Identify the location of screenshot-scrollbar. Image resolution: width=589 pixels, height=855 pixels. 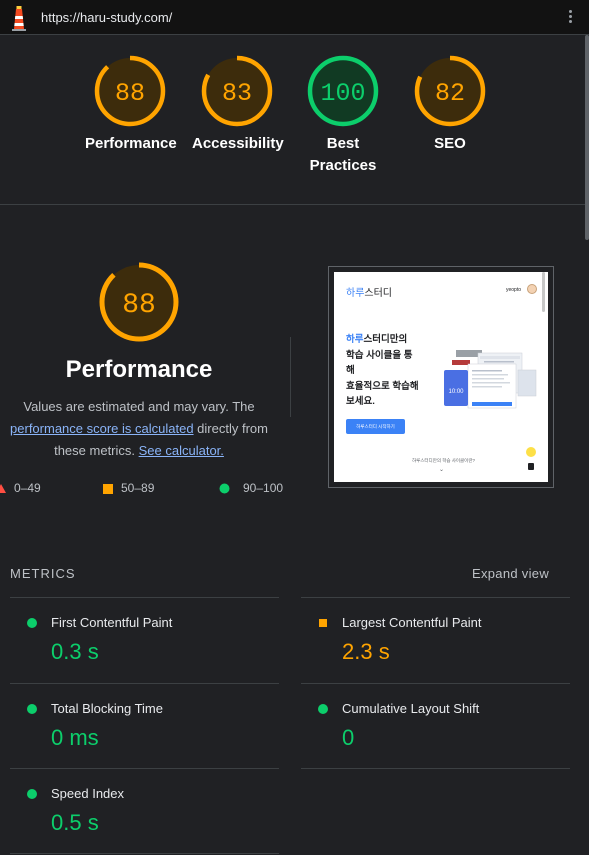
(543, 292).